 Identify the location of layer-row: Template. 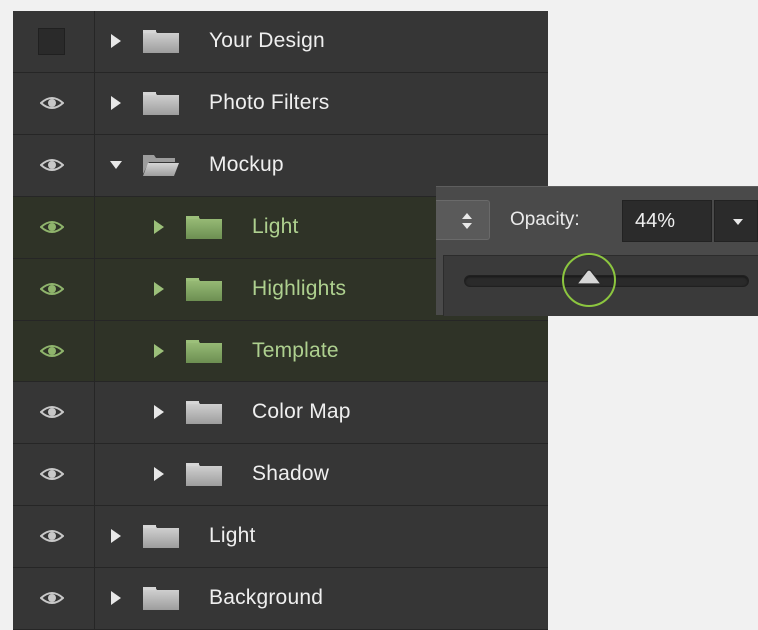
(280, 351).